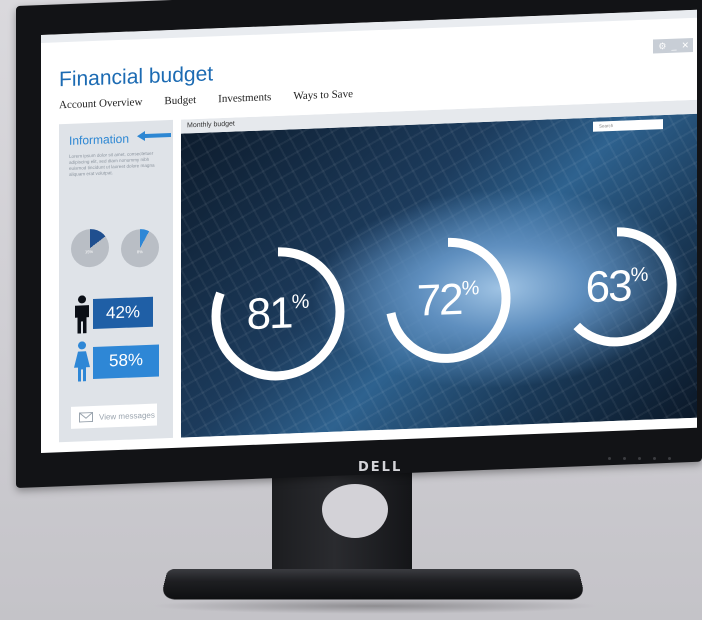 This screenshot has width=702, height=620. What do you see at coordinates (100, 103) in the screenshot?
I see `tab-account-overview: Account Overview` at bounding box center [100, 103].